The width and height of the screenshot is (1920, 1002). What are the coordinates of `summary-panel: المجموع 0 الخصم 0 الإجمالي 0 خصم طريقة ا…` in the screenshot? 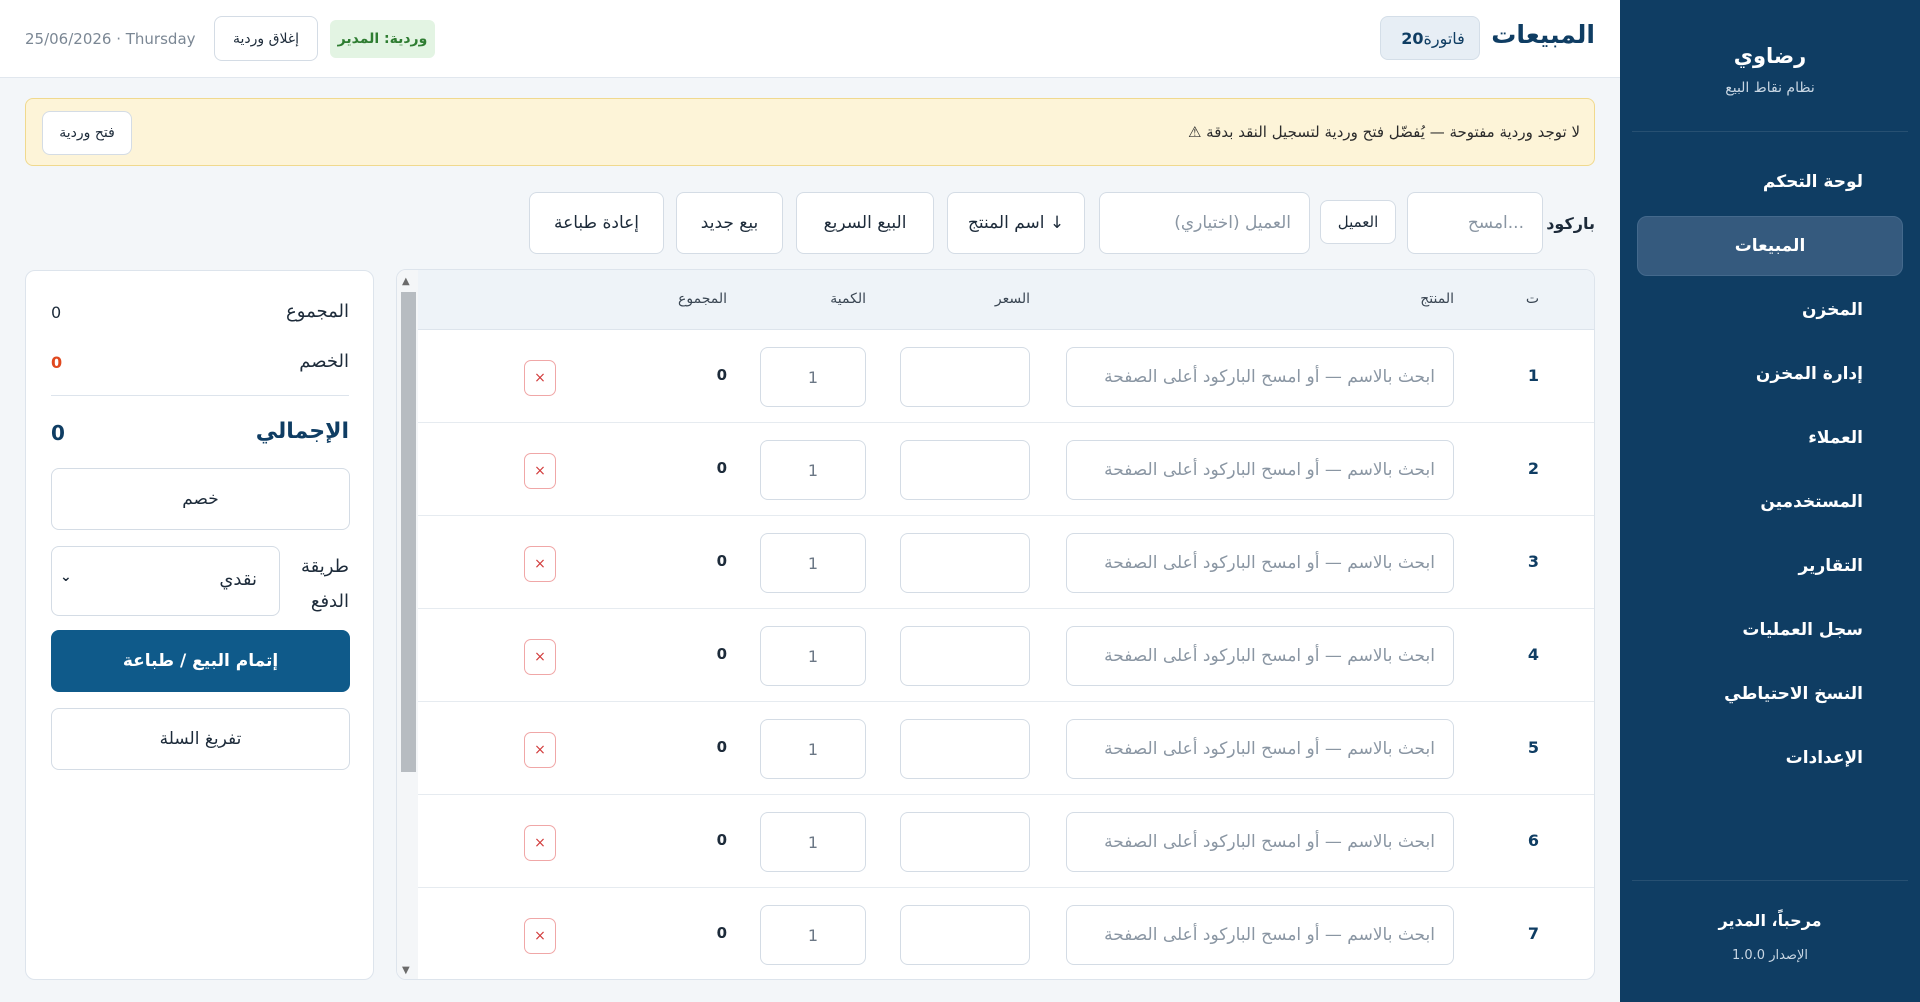 It's located at (199, 625).